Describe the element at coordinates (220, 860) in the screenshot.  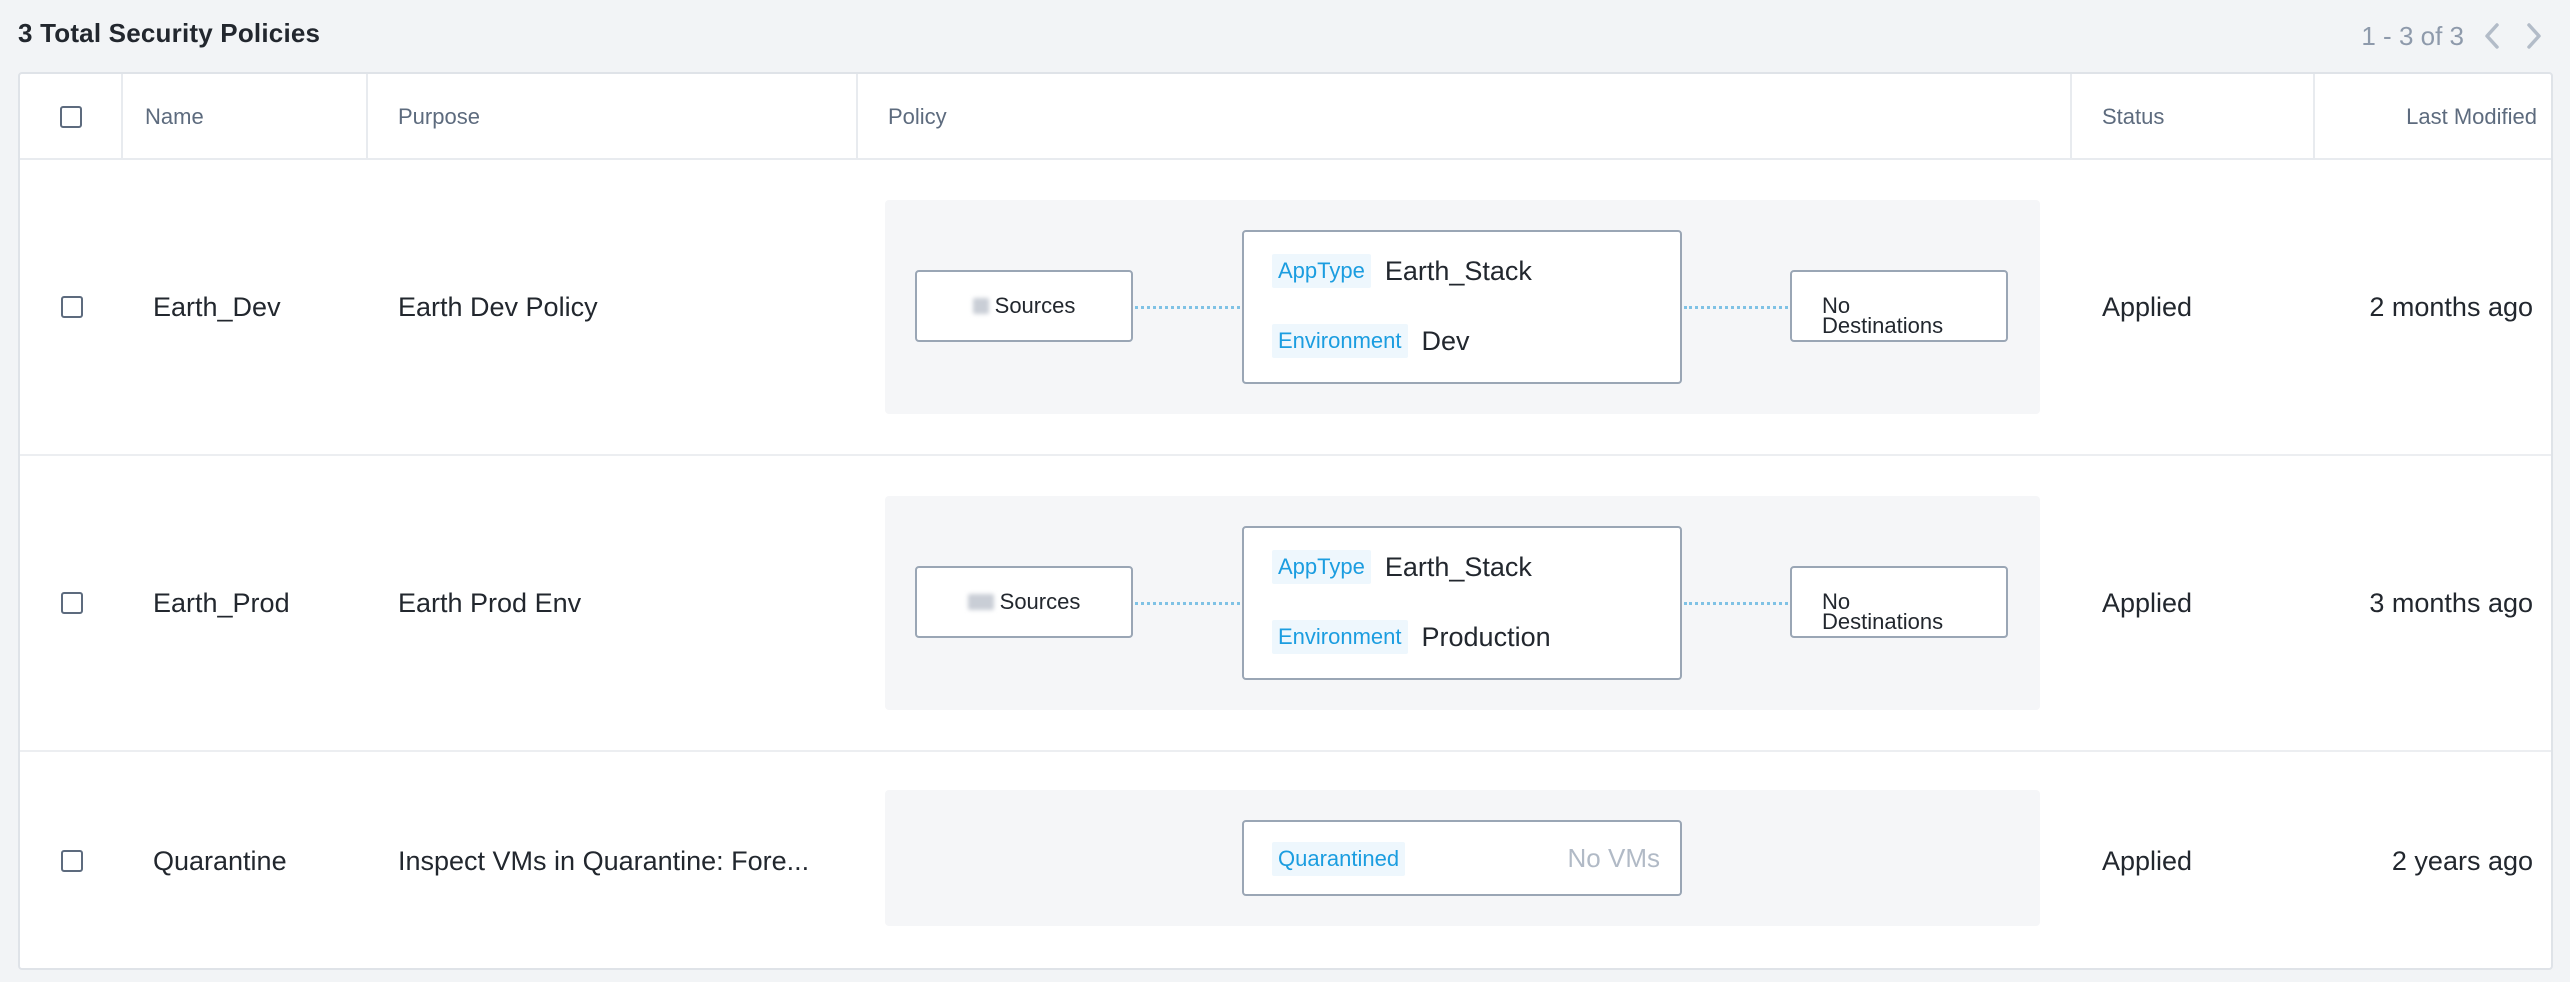
I see `policy-name: Quarantine` at that location.